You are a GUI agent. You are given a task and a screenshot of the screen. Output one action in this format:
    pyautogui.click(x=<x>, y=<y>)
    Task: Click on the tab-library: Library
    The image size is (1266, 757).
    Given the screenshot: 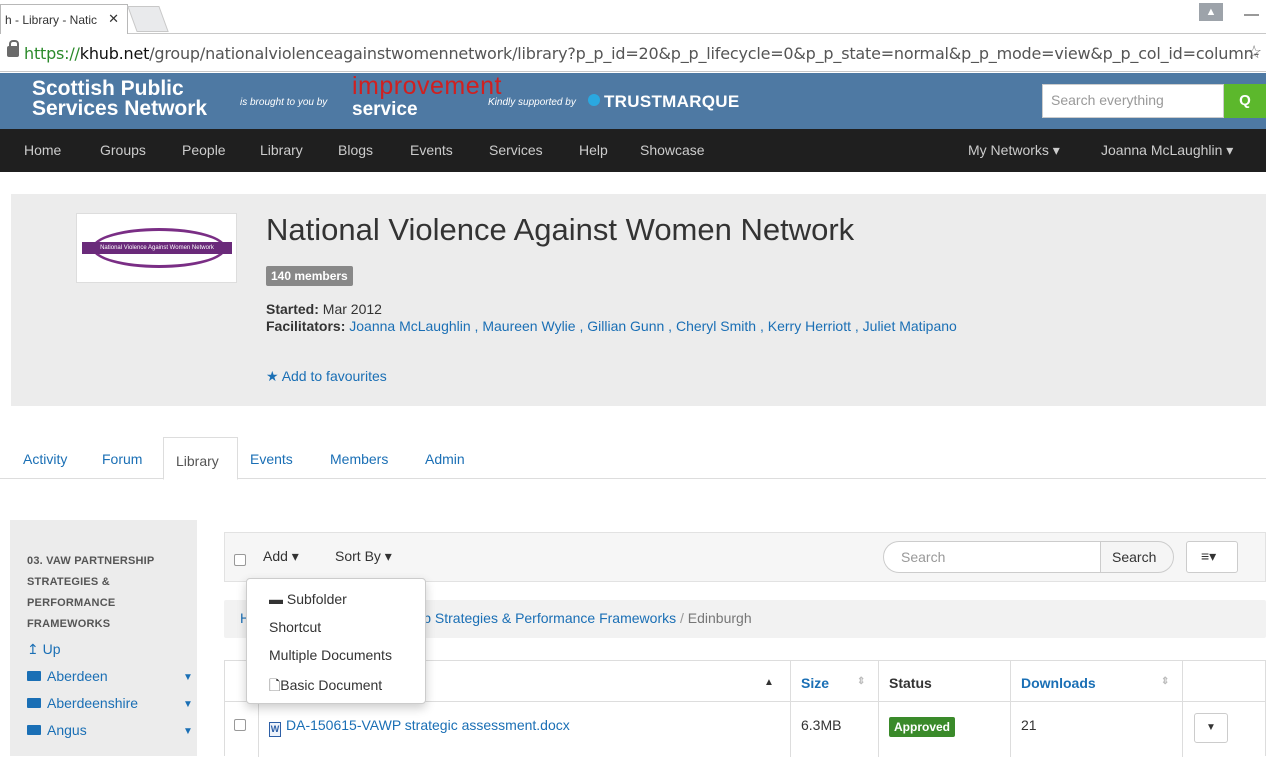 What is the action you would take?
    pyautogui.click(x=200, y=458)
    